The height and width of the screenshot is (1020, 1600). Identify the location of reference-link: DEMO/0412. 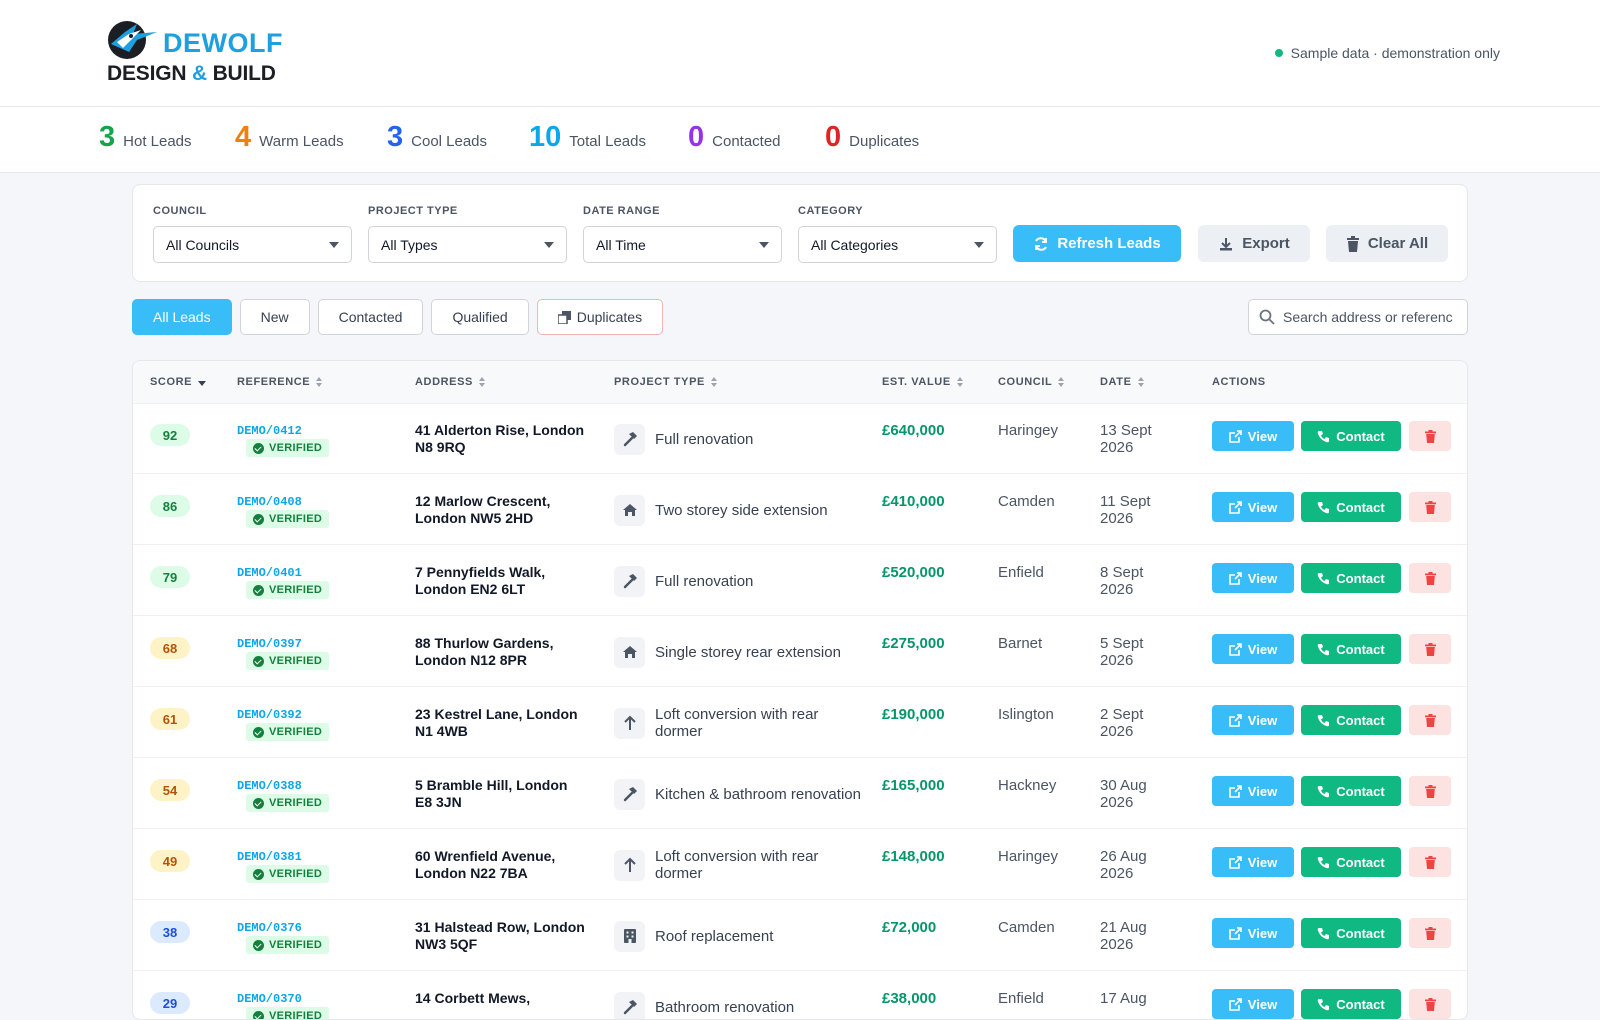
(269, 431).